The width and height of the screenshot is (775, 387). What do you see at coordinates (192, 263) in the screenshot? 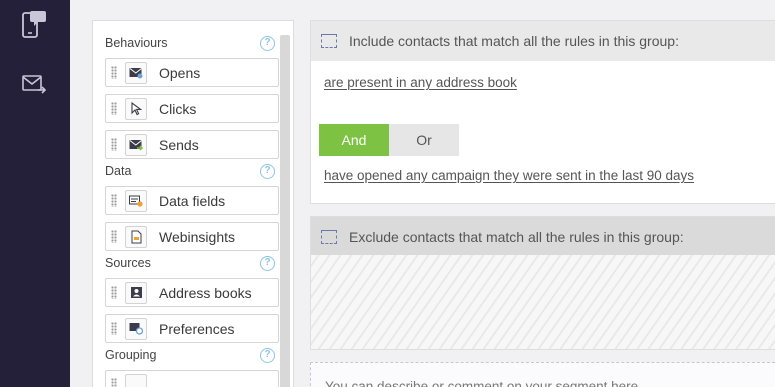
I see `section-sources: Sources ?` at bounding box center [192, 263].